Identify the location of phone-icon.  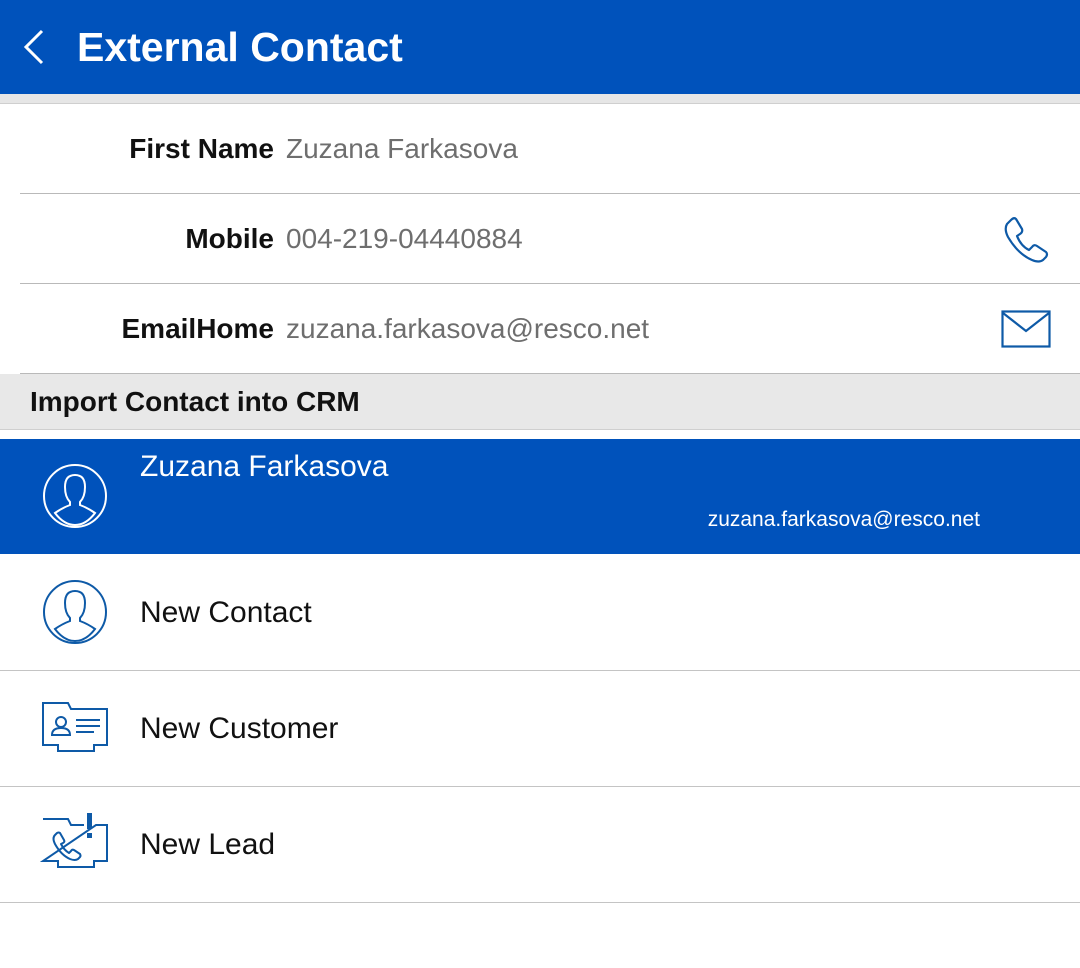
(1026, 239).